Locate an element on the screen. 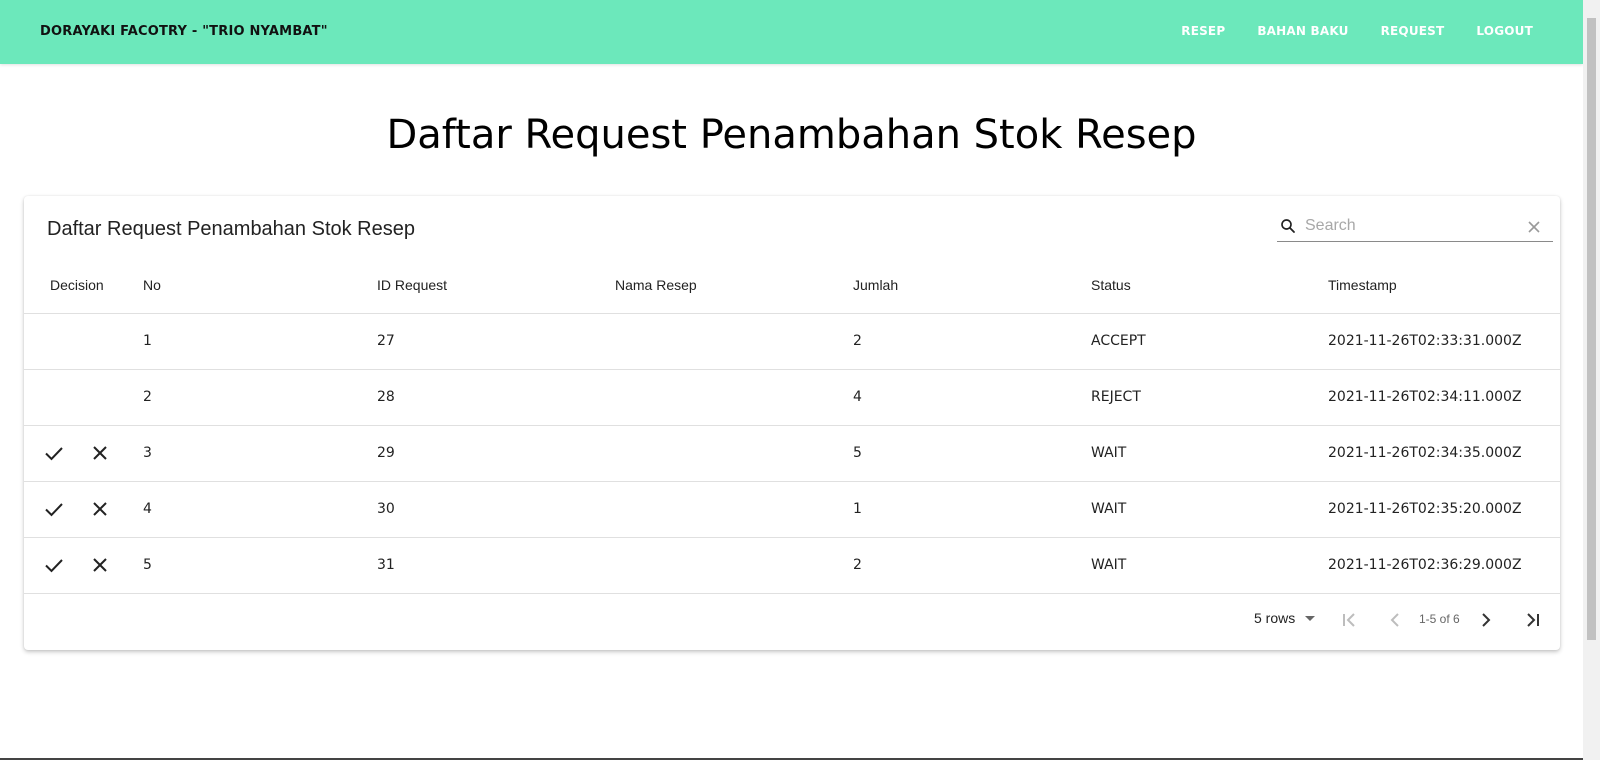 This screenshot has width=1600, height=760. cell-id-request: 31 is located at coordinates (496, 565).